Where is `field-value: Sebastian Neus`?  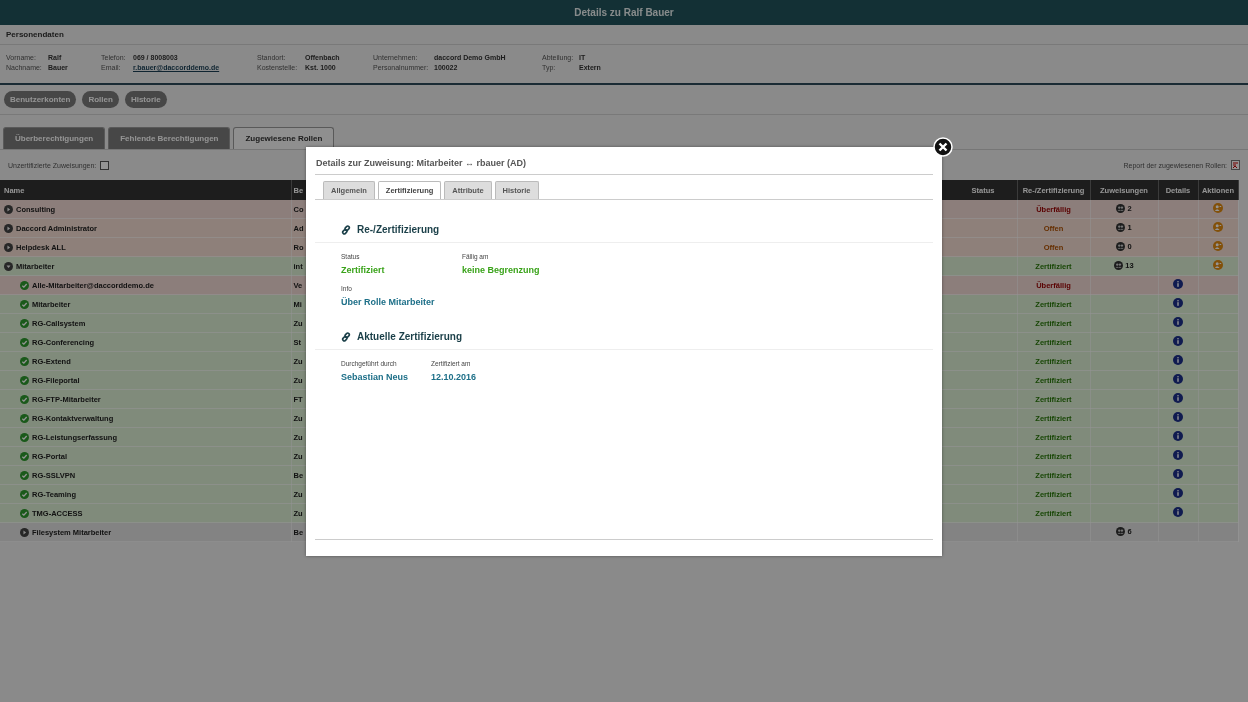 field-value: Sebastian Neus is located at coordinates (375, 377).